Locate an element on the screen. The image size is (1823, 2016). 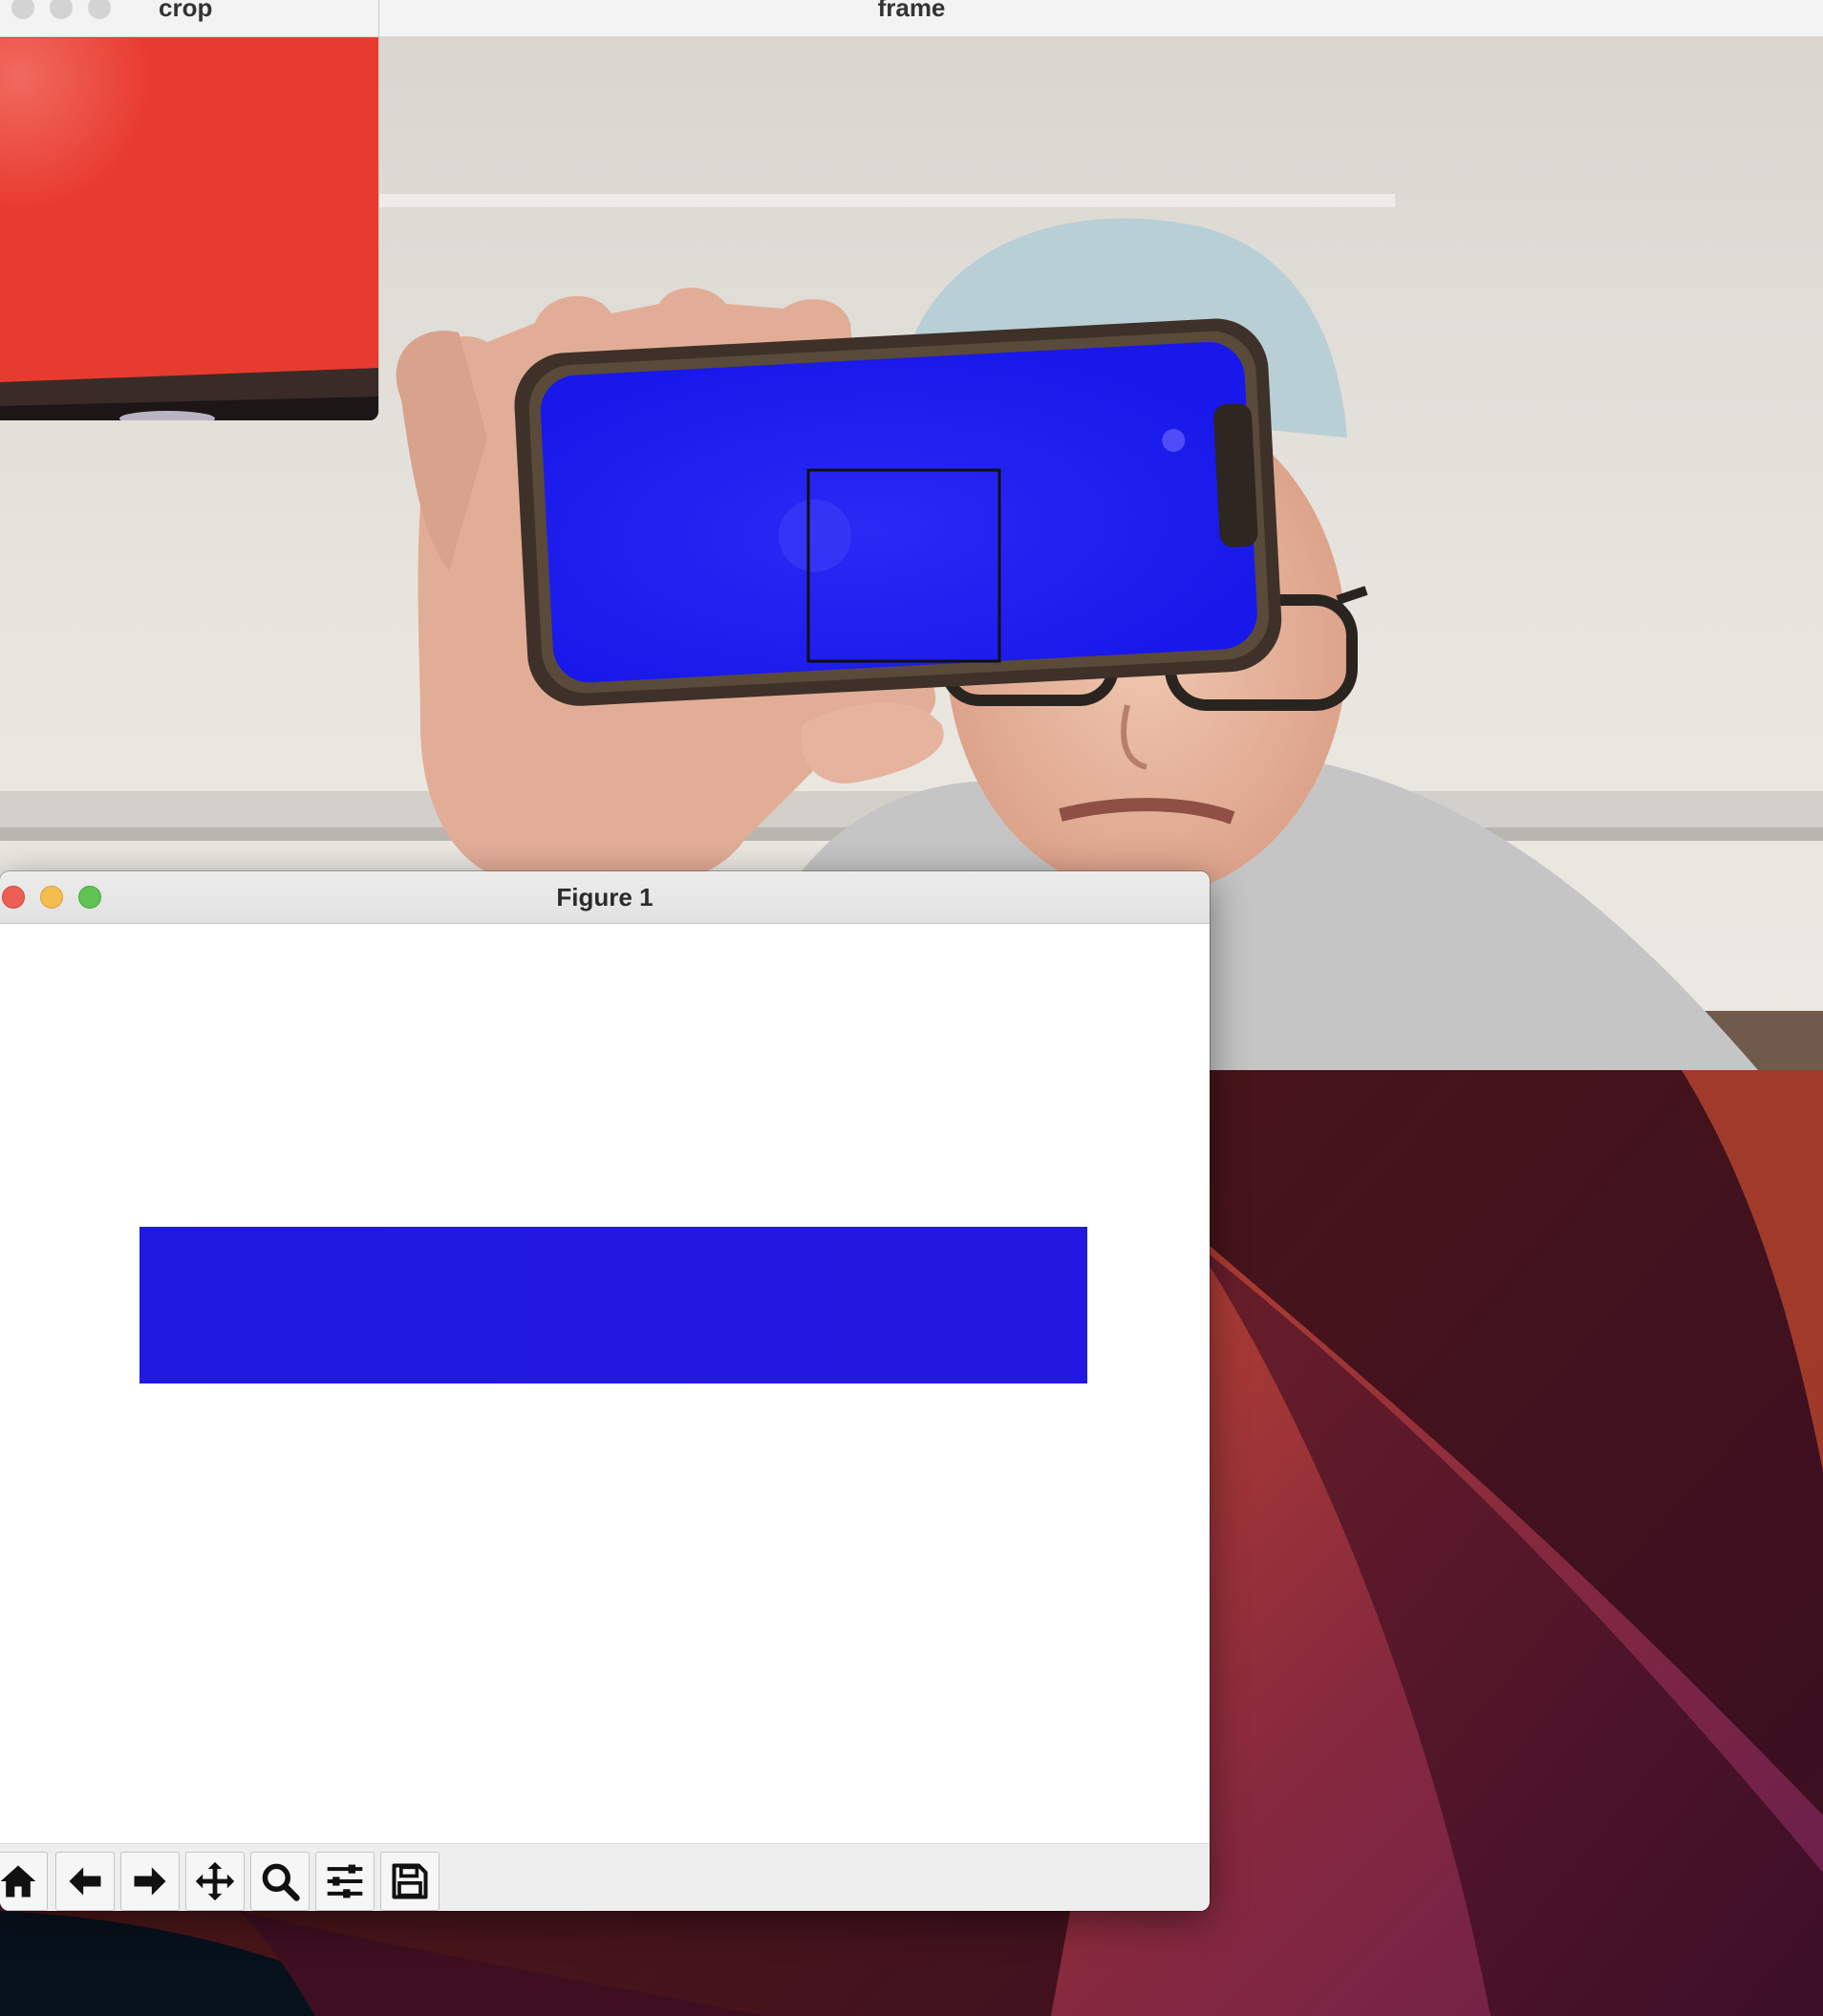
crop-titlebar: crop is located at coordinates (189, 19).